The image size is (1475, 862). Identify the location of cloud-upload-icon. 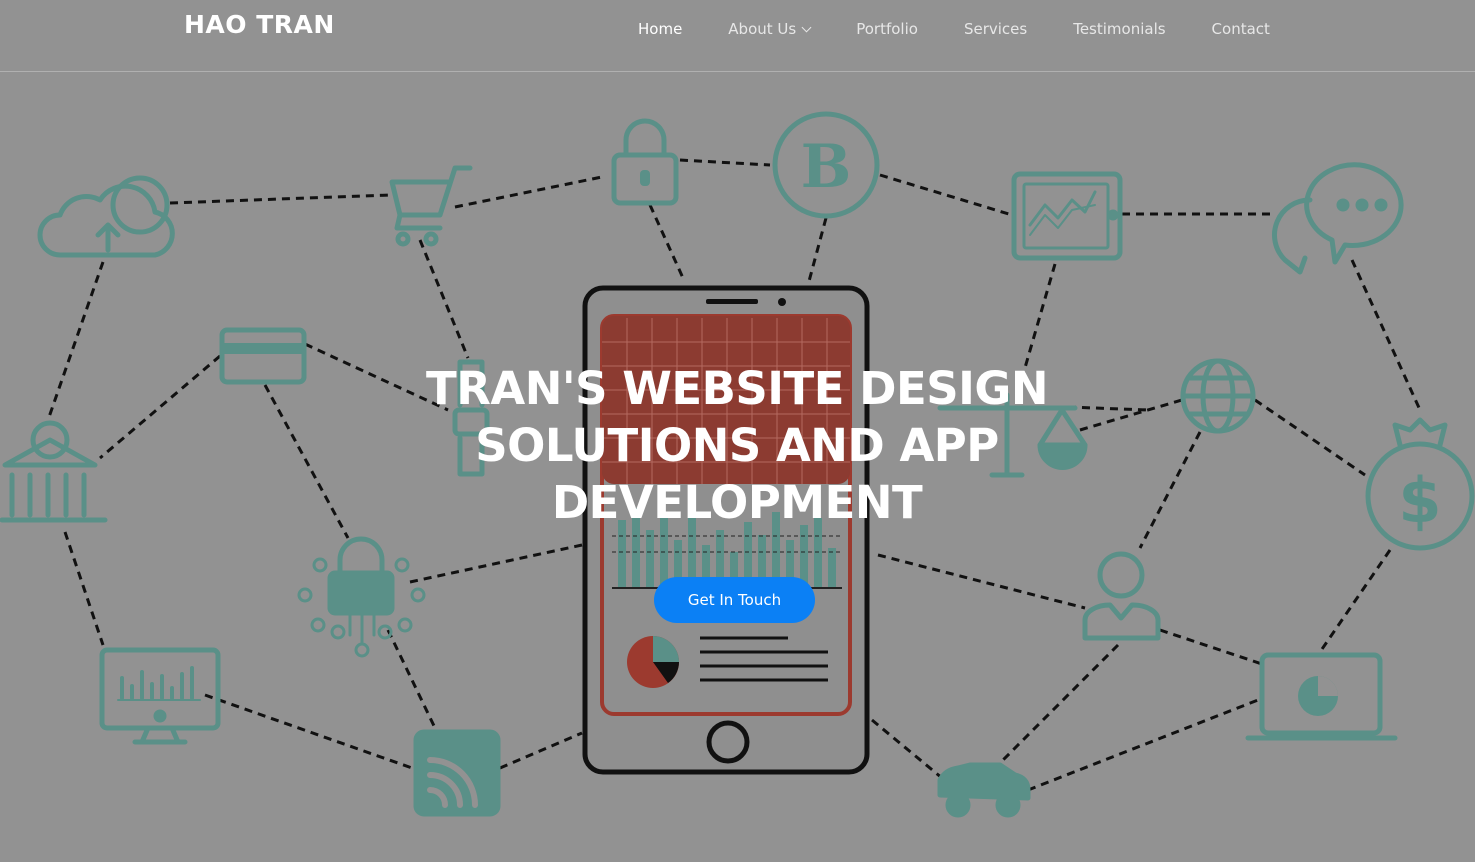
(106, 216).